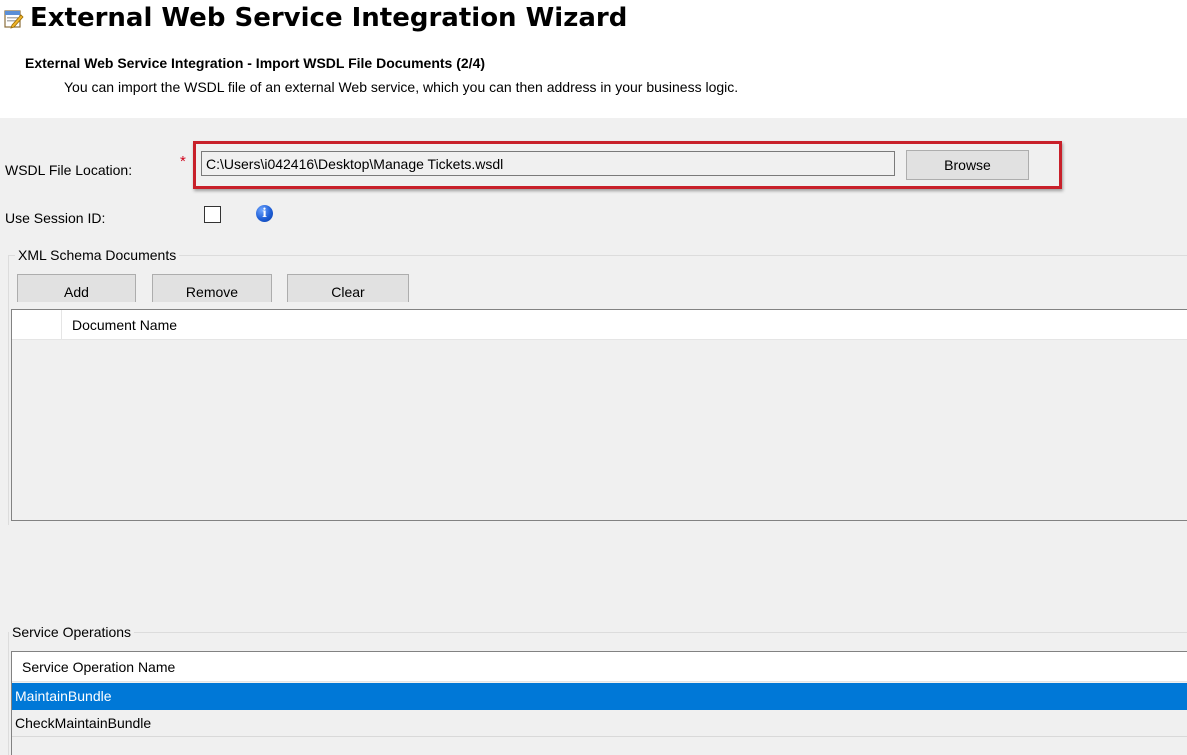 The image size is (1187, 755). Describe the element at coordinates (183, 161) in the screenshot. I see `required-marker: *` at that location.